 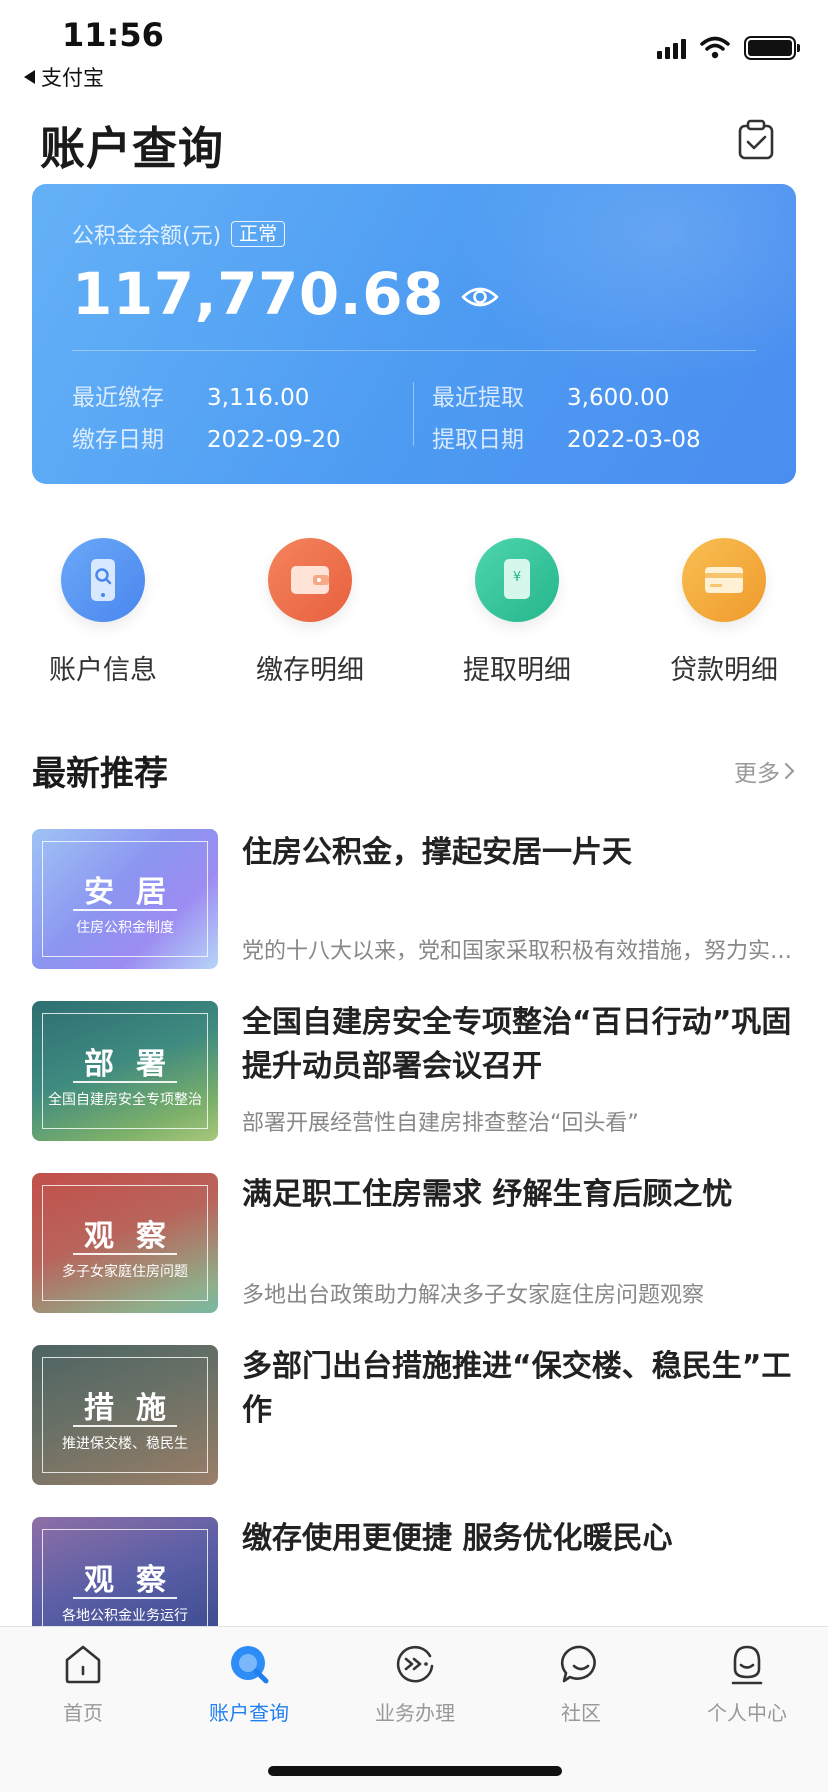 I want to click on news-description: 多地出台政策助力解决多子女家庭住房问题观察, so click(x=473, y=1295).